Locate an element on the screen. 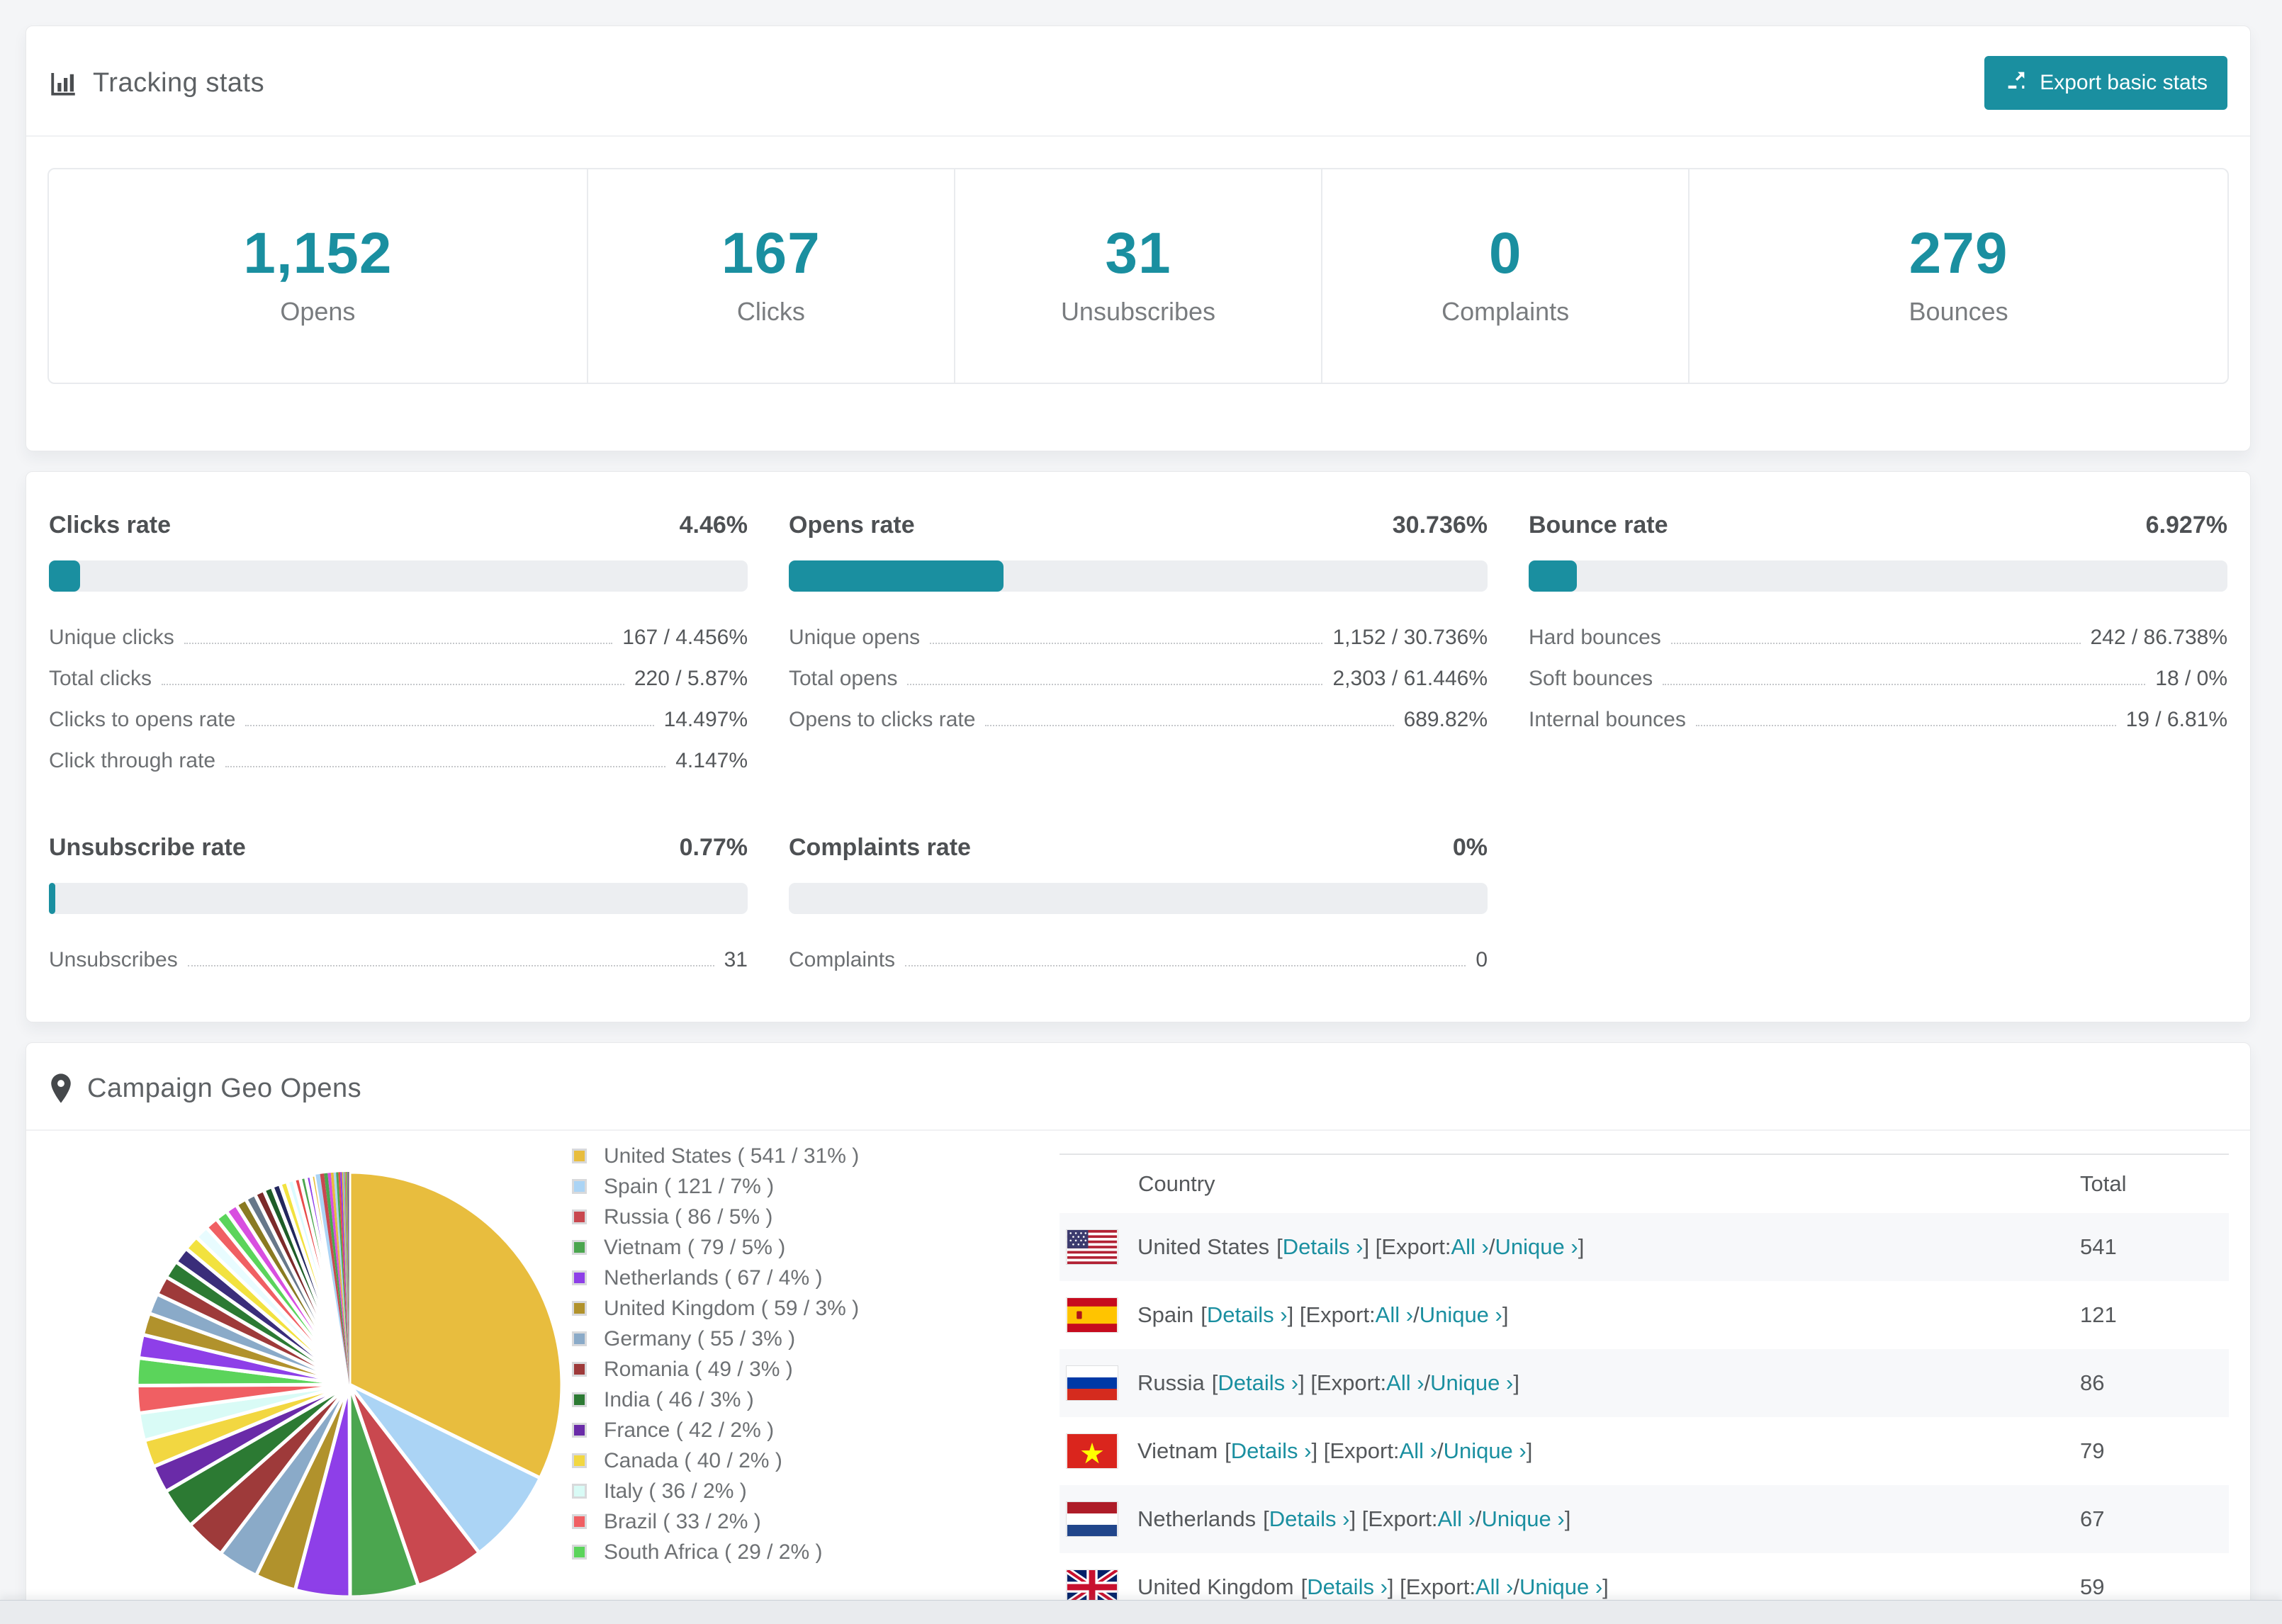 The height and width of the screenshot is (1624, 2282). rate-row-label: Click through rate is located at coordinates (133, 761).